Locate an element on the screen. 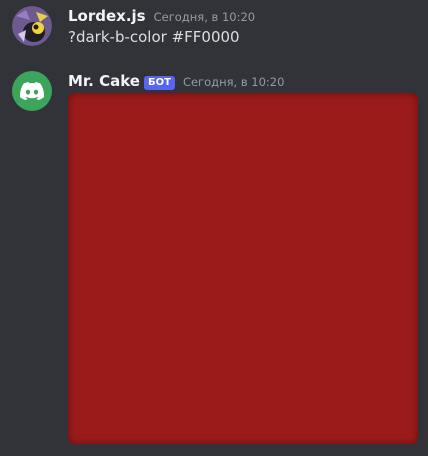 The image size is (428, 456). discord-logo-icon is located at coordinates (32, 91).